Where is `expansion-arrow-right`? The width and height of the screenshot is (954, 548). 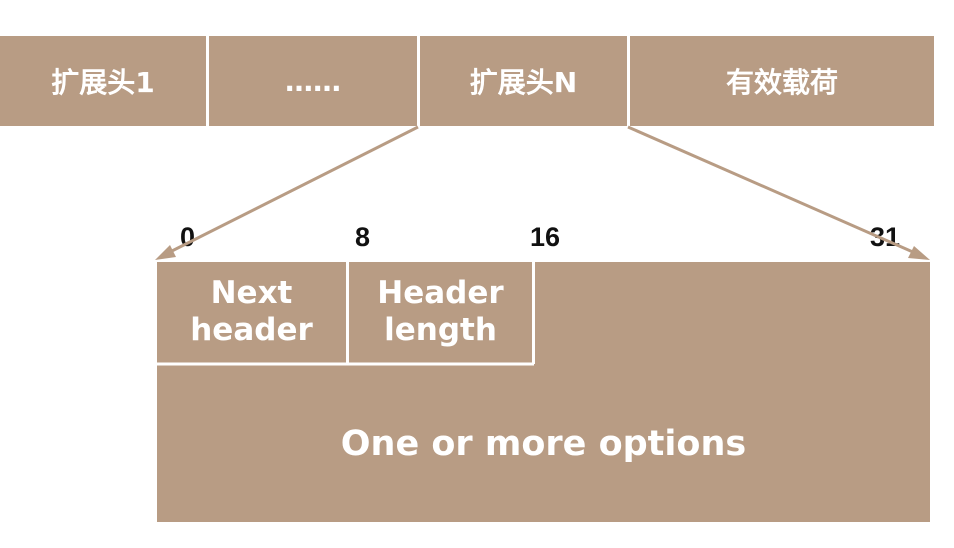 expansion-arrow-right is located at coordinates (775, 191).